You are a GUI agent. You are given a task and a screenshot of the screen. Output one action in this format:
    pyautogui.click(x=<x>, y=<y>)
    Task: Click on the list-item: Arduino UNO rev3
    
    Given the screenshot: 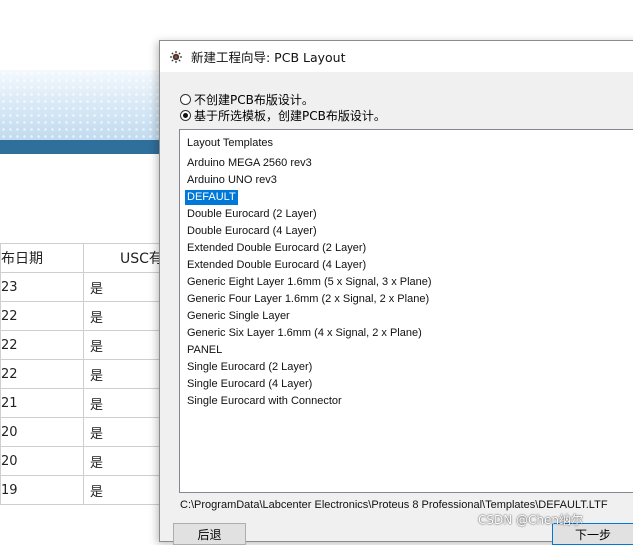 What is the action you would take?
    pyautogui.click(x=232, y=180)
    